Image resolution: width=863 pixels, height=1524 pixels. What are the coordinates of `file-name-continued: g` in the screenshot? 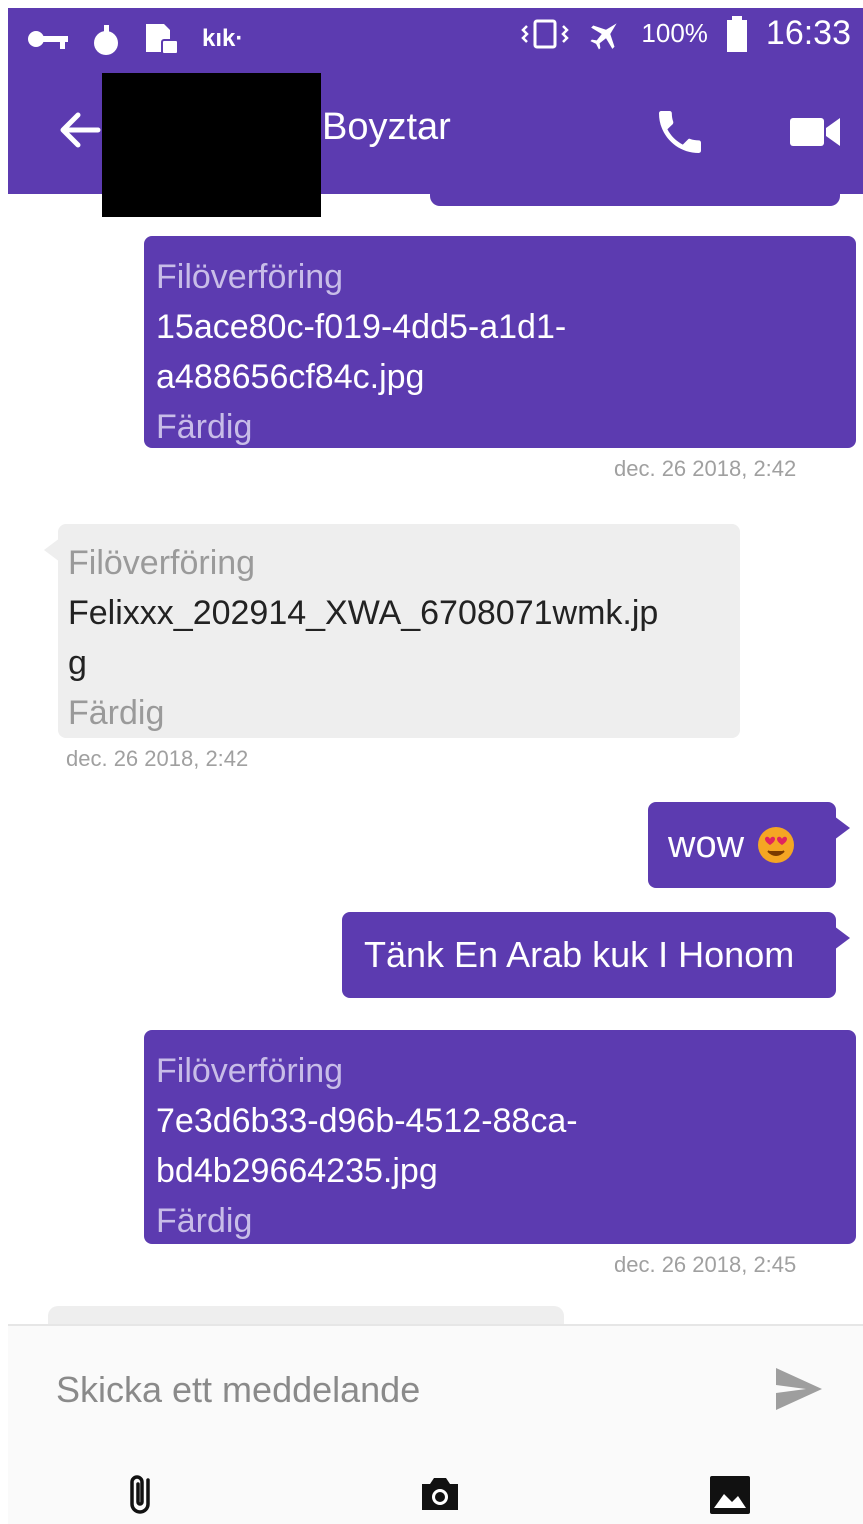 It's located at (77, 663).